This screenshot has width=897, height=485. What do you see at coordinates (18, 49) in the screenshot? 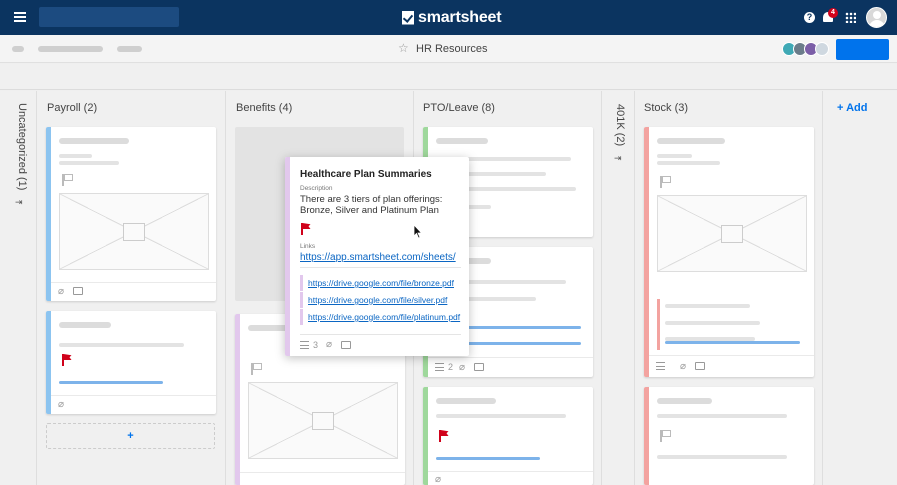
I see `nav-placeholder` at bounding box center [18, 49].